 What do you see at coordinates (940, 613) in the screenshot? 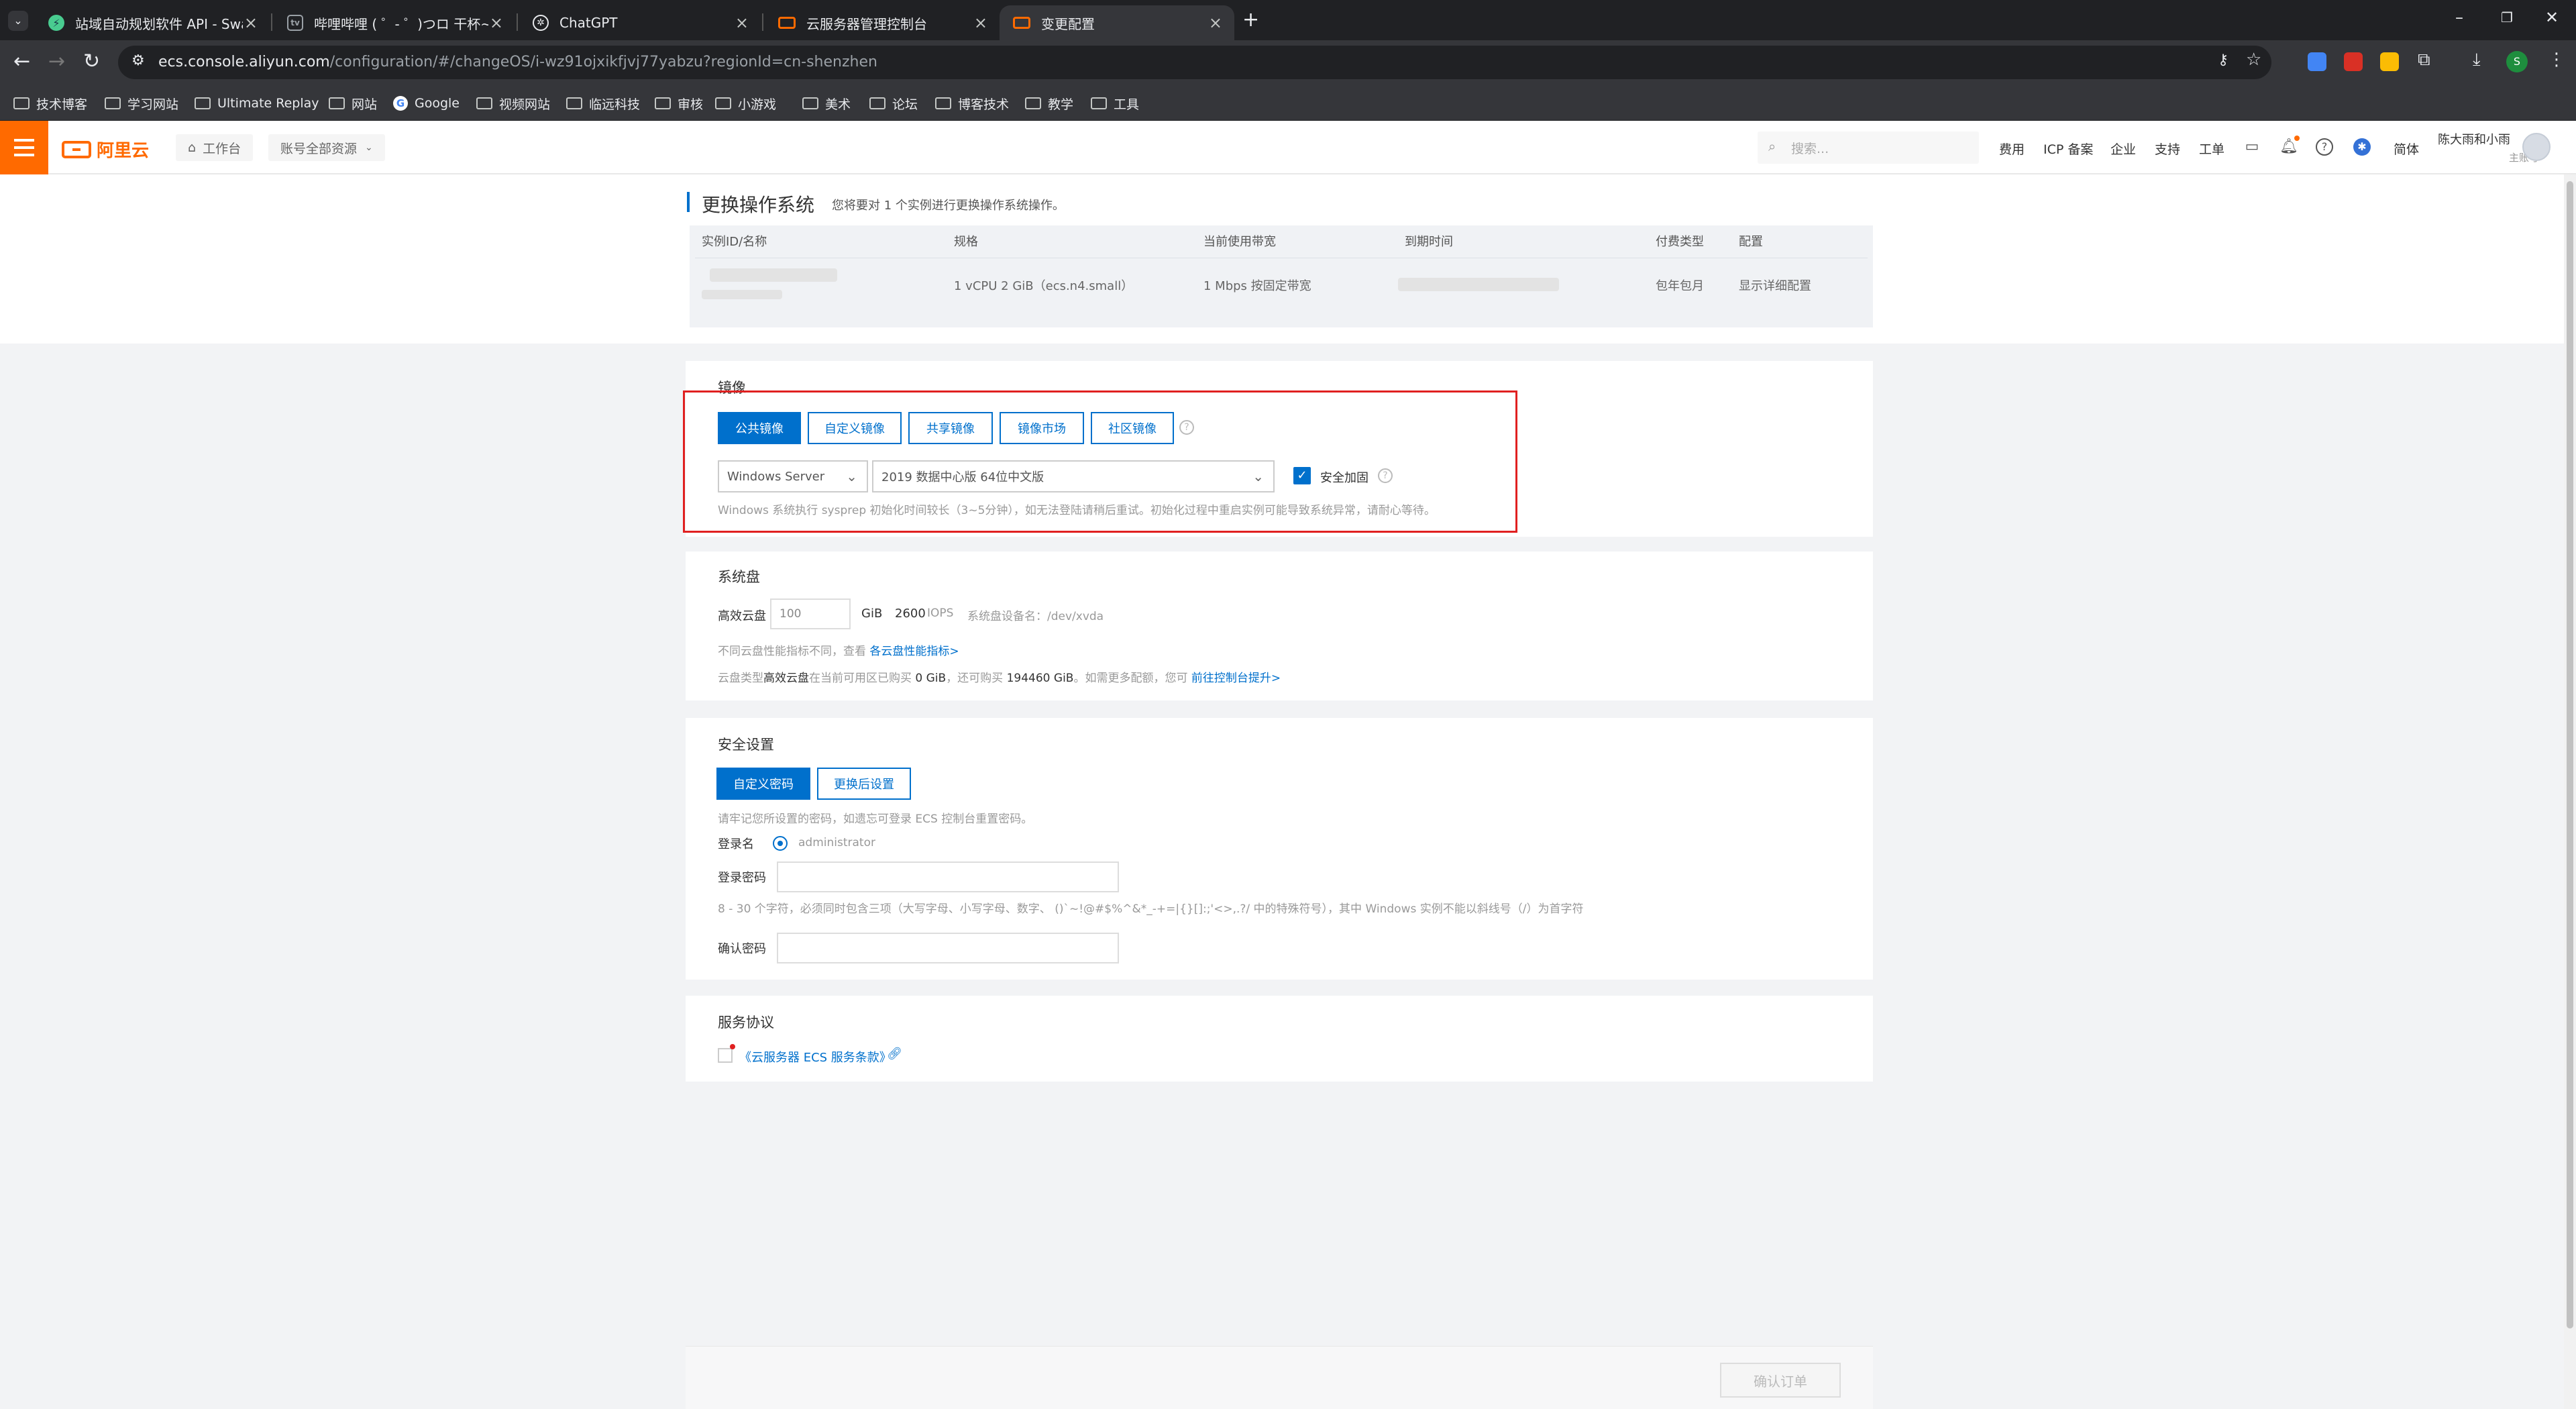
I see `iops-unit: IOPS` at bounding box center [940, 613].